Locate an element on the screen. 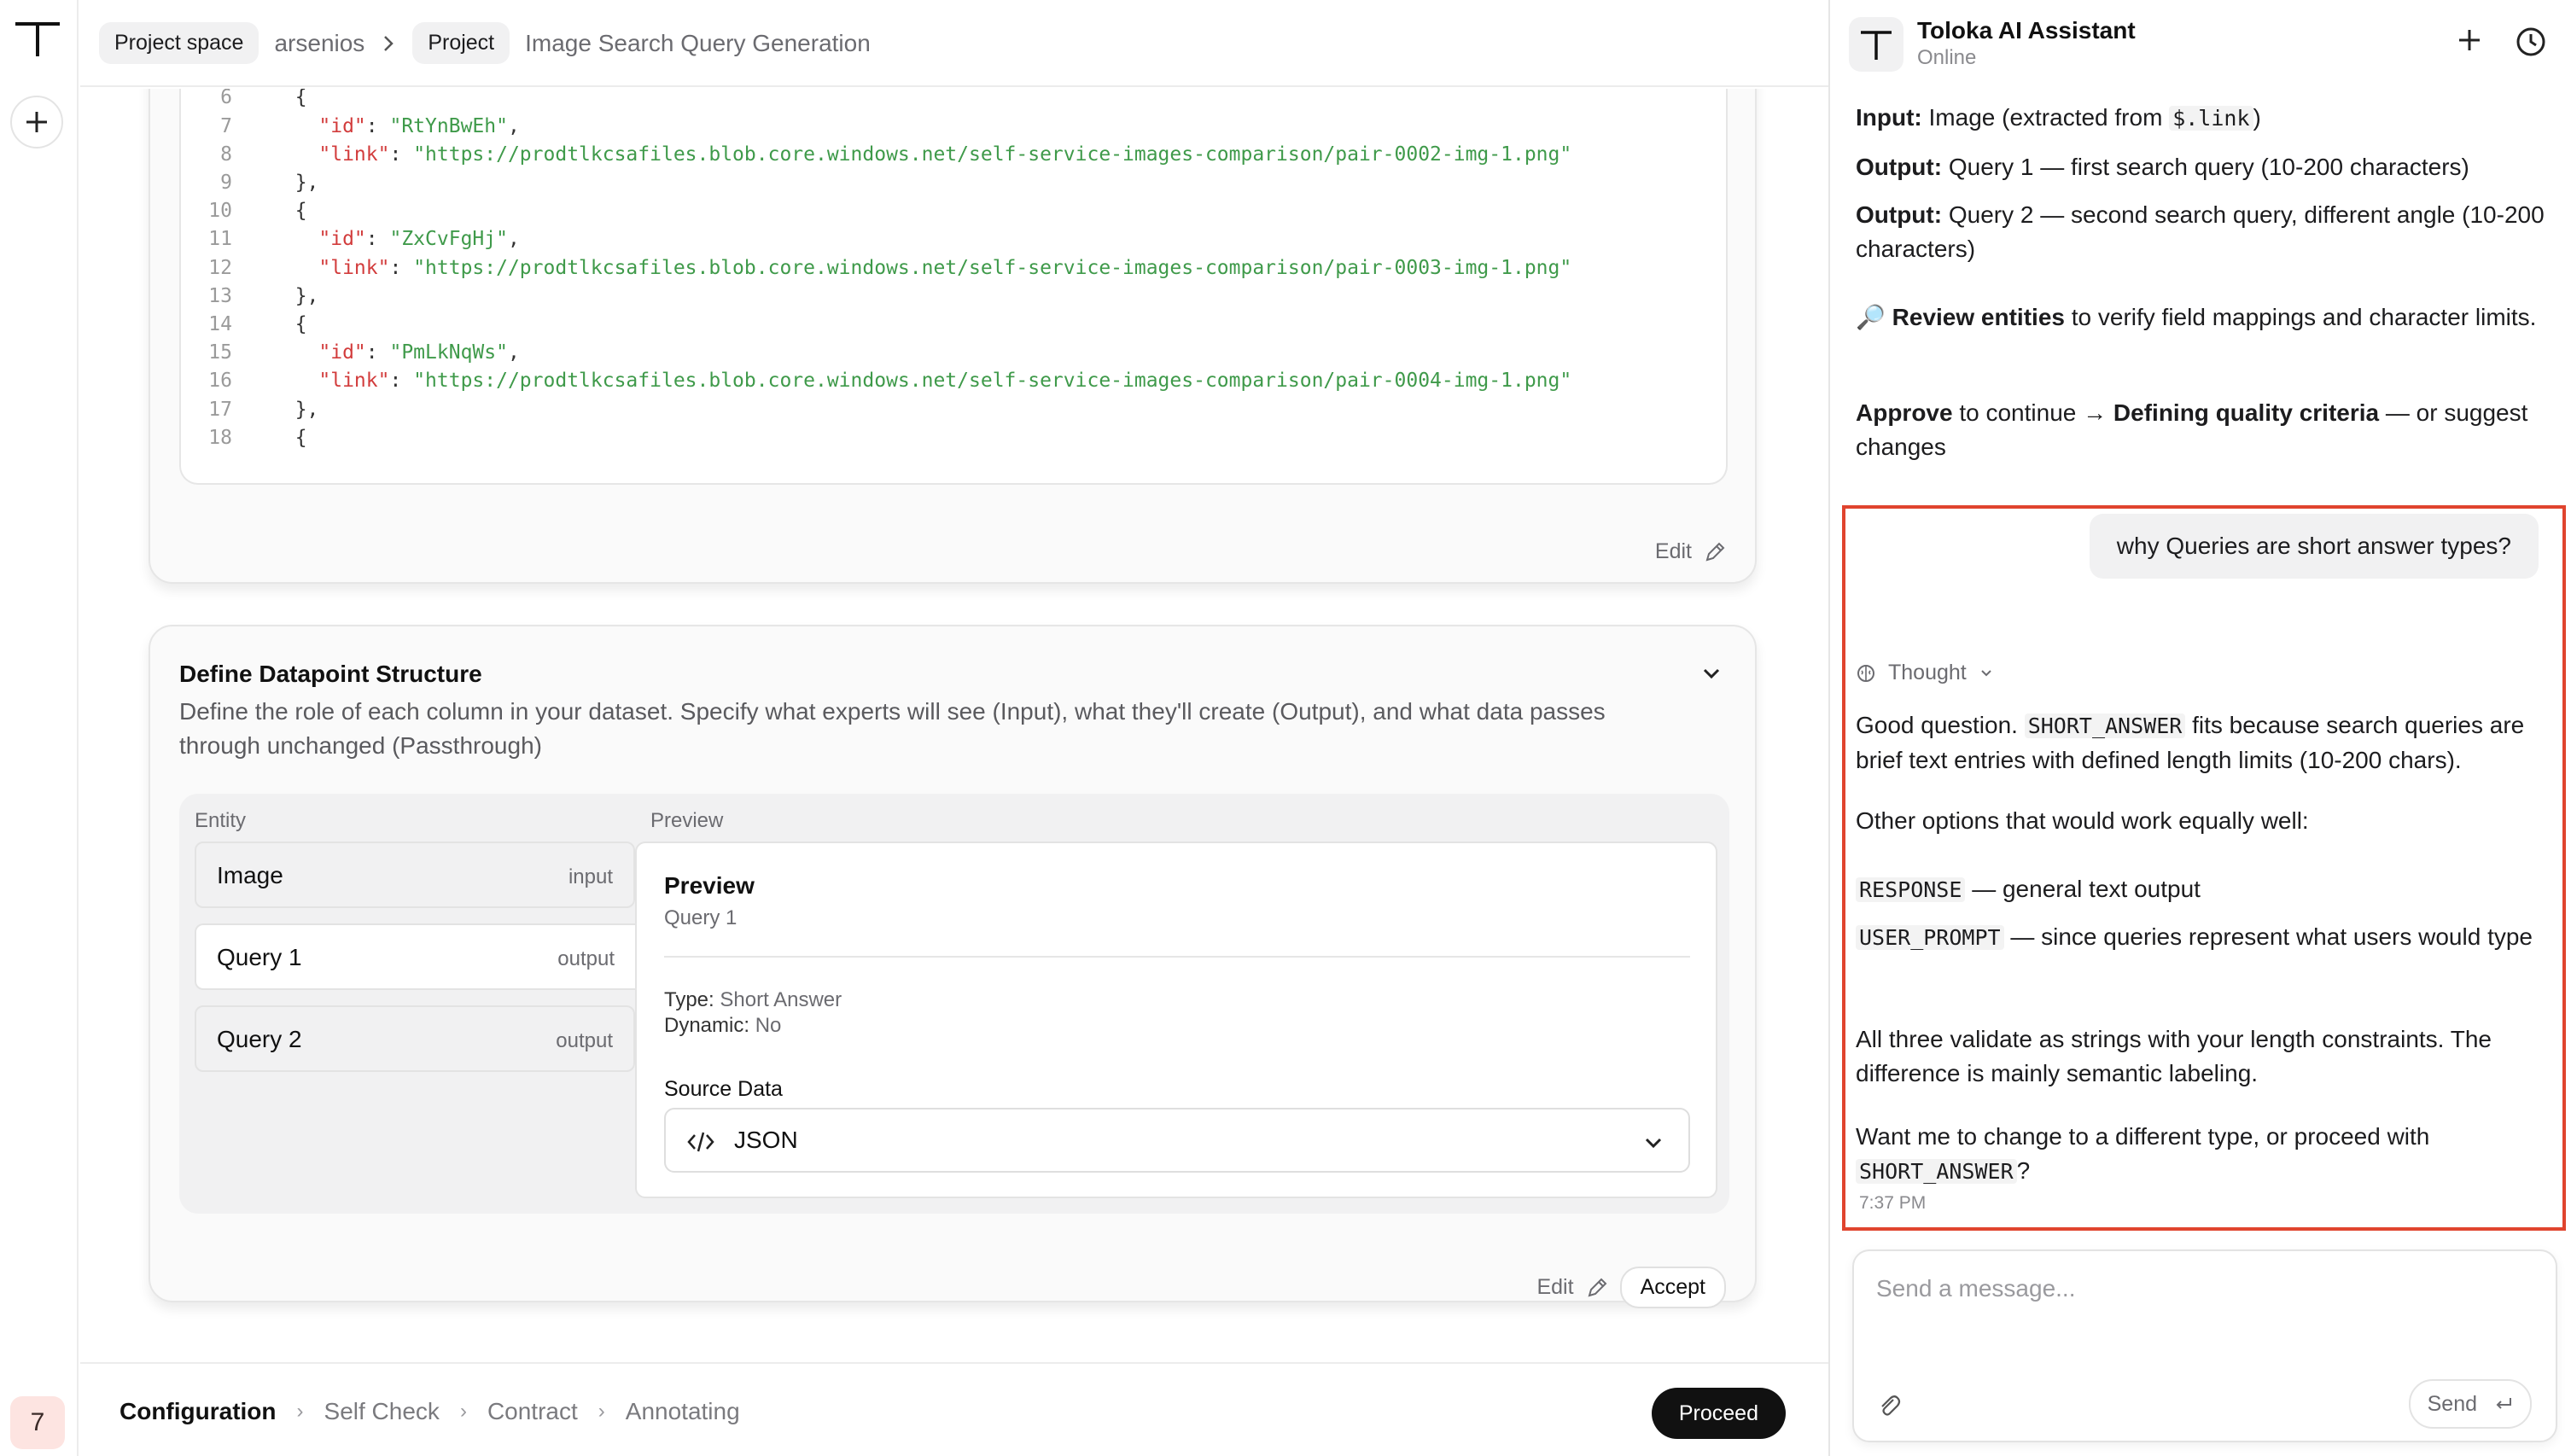  type-label: Type: is located at coordinates (689, 1000).